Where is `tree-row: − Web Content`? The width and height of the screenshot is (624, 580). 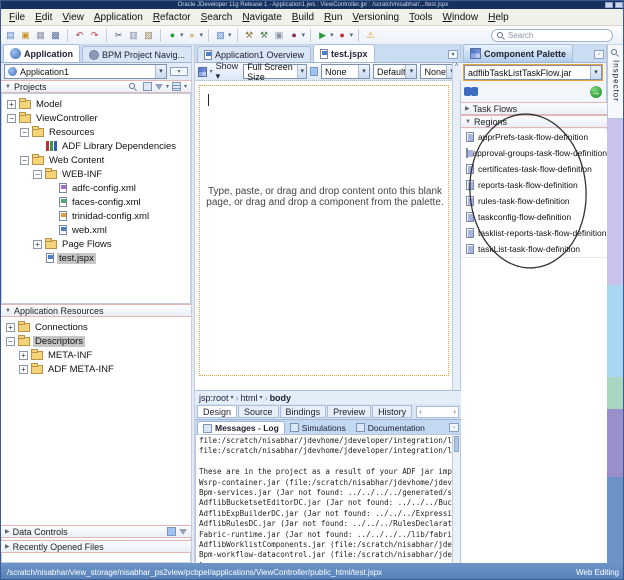 tree-row: − Web Content is located at coordinates (96, 160).